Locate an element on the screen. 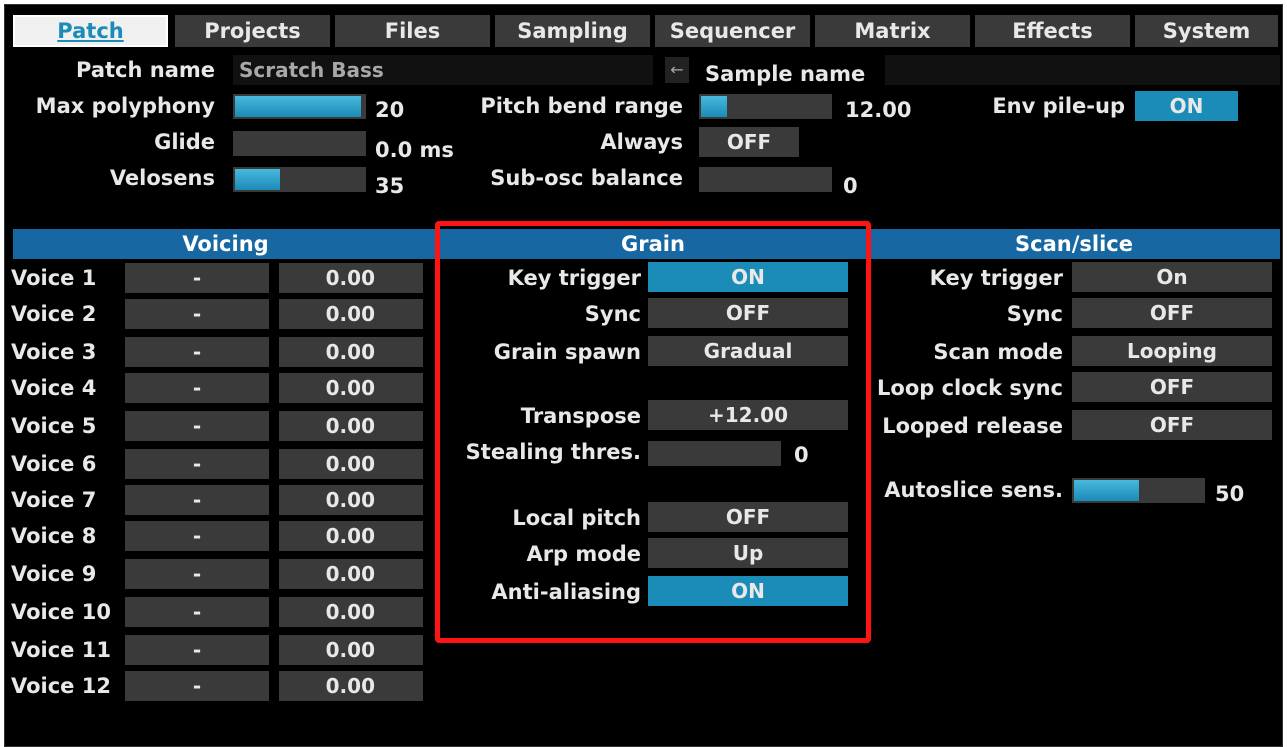 This screenshot has height=747, width=1287. voice-label: Voice 2 is located at coordinates (54, 314).